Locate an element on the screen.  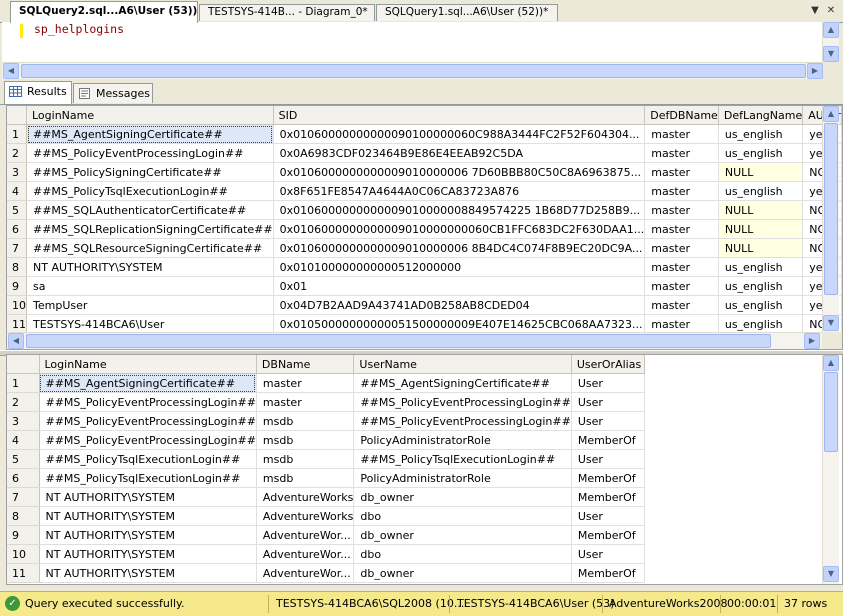
column-header: DefDBName is located at coordinates (681, 115).